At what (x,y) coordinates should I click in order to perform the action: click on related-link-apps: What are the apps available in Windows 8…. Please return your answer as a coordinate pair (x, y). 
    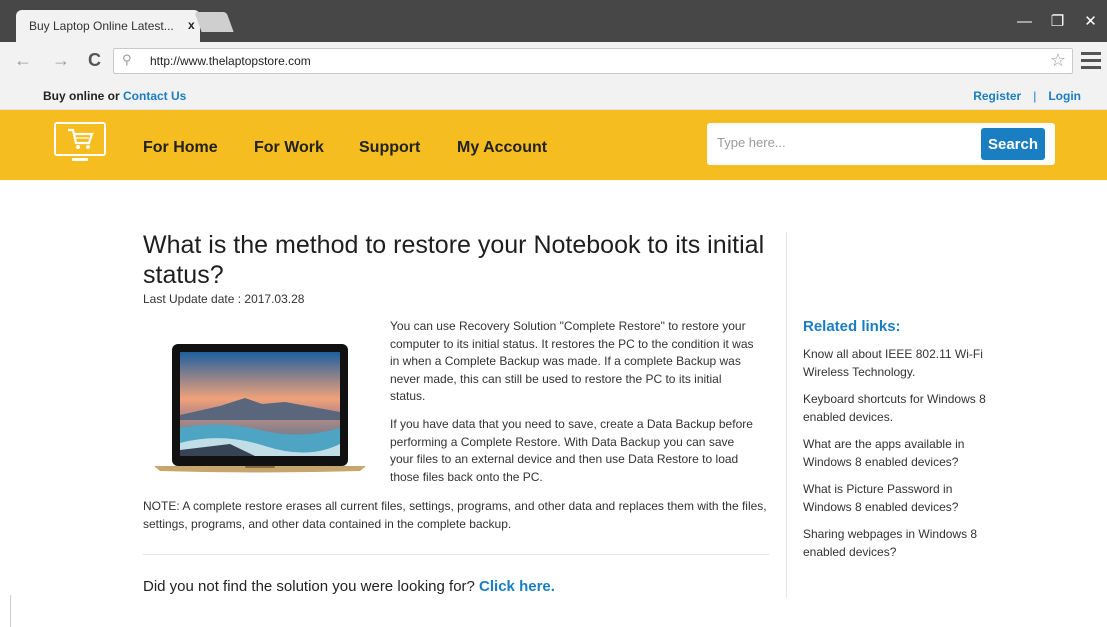
    Looking at the image, I should click on (898, 453).